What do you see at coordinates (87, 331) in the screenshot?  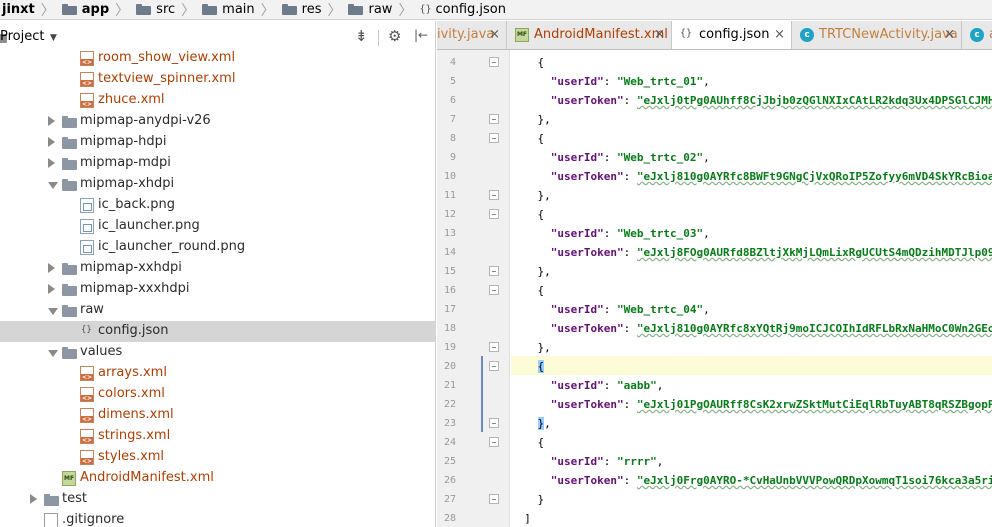 I see `json-file-icon` at bounding box center [87, 331].